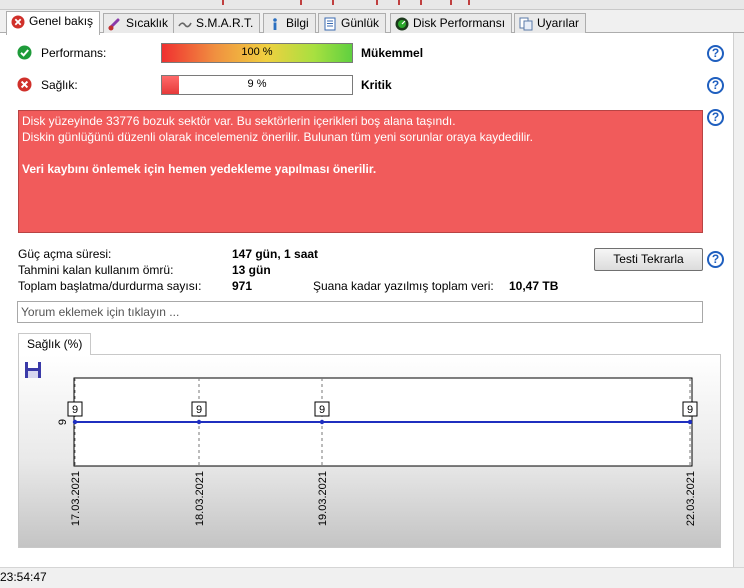 This screenshot has height=588, width=744. What do you see at coordinates (403, 286) in the screenshot?
I see `total-written-label: Şuana kadar yazılmış toplam veri:` at bounding box center [403, 286].